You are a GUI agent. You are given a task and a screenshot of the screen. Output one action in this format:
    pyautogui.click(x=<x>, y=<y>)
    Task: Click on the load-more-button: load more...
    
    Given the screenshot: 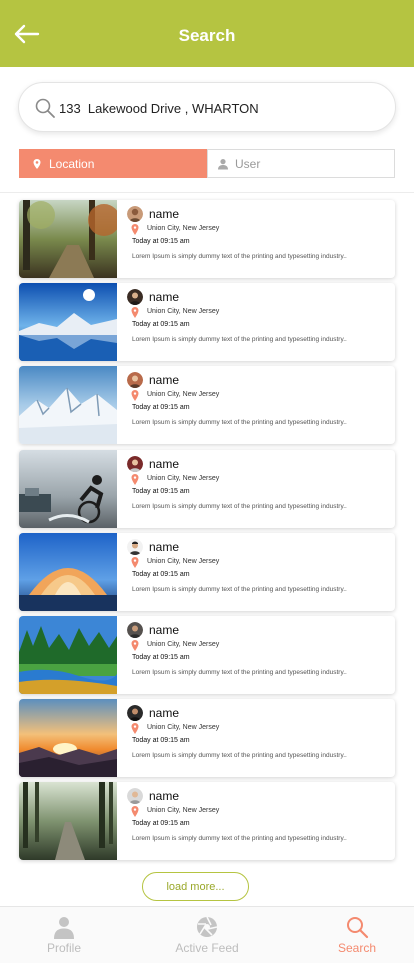 What is the action you would take?
    pyautogui.click(x=195, y=886)
    